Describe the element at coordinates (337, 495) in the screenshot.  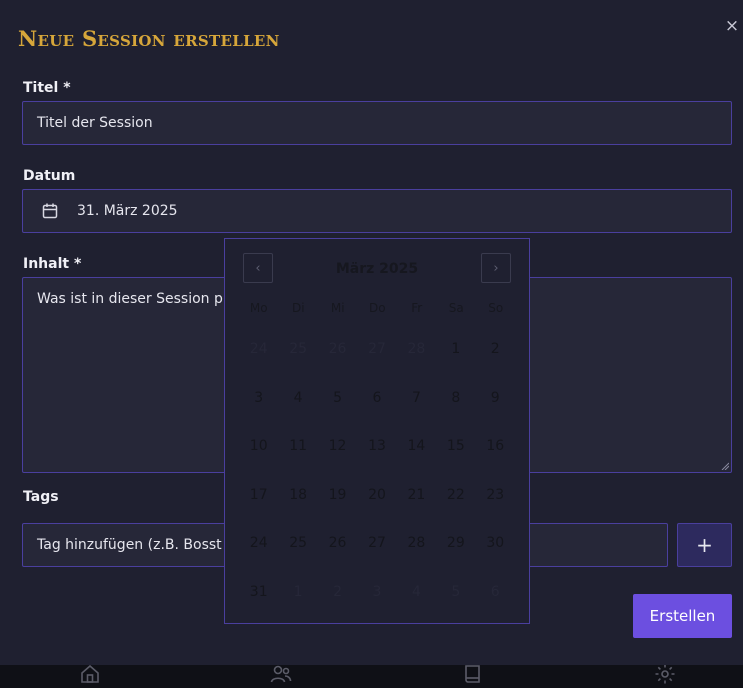
I see `datepicker-day: 19` at that location.